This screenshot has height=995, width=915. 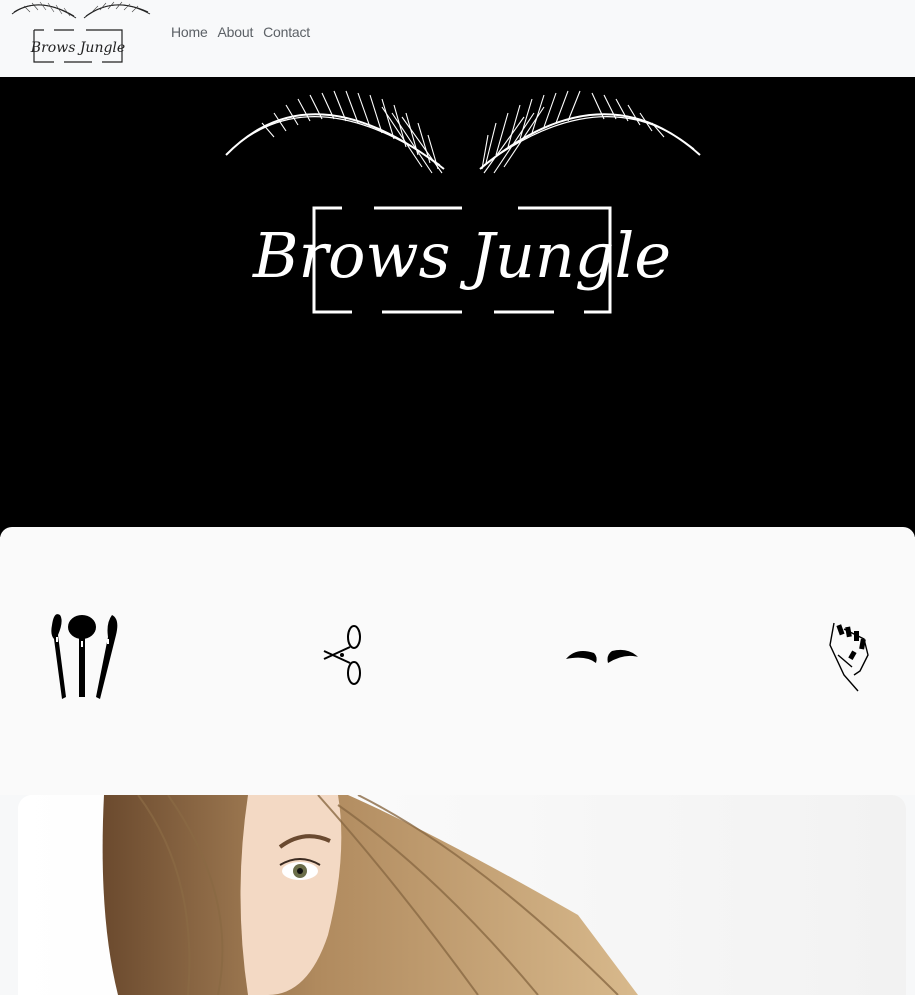 I want to click on eyebrows-icon, so click(x=602, y=656).